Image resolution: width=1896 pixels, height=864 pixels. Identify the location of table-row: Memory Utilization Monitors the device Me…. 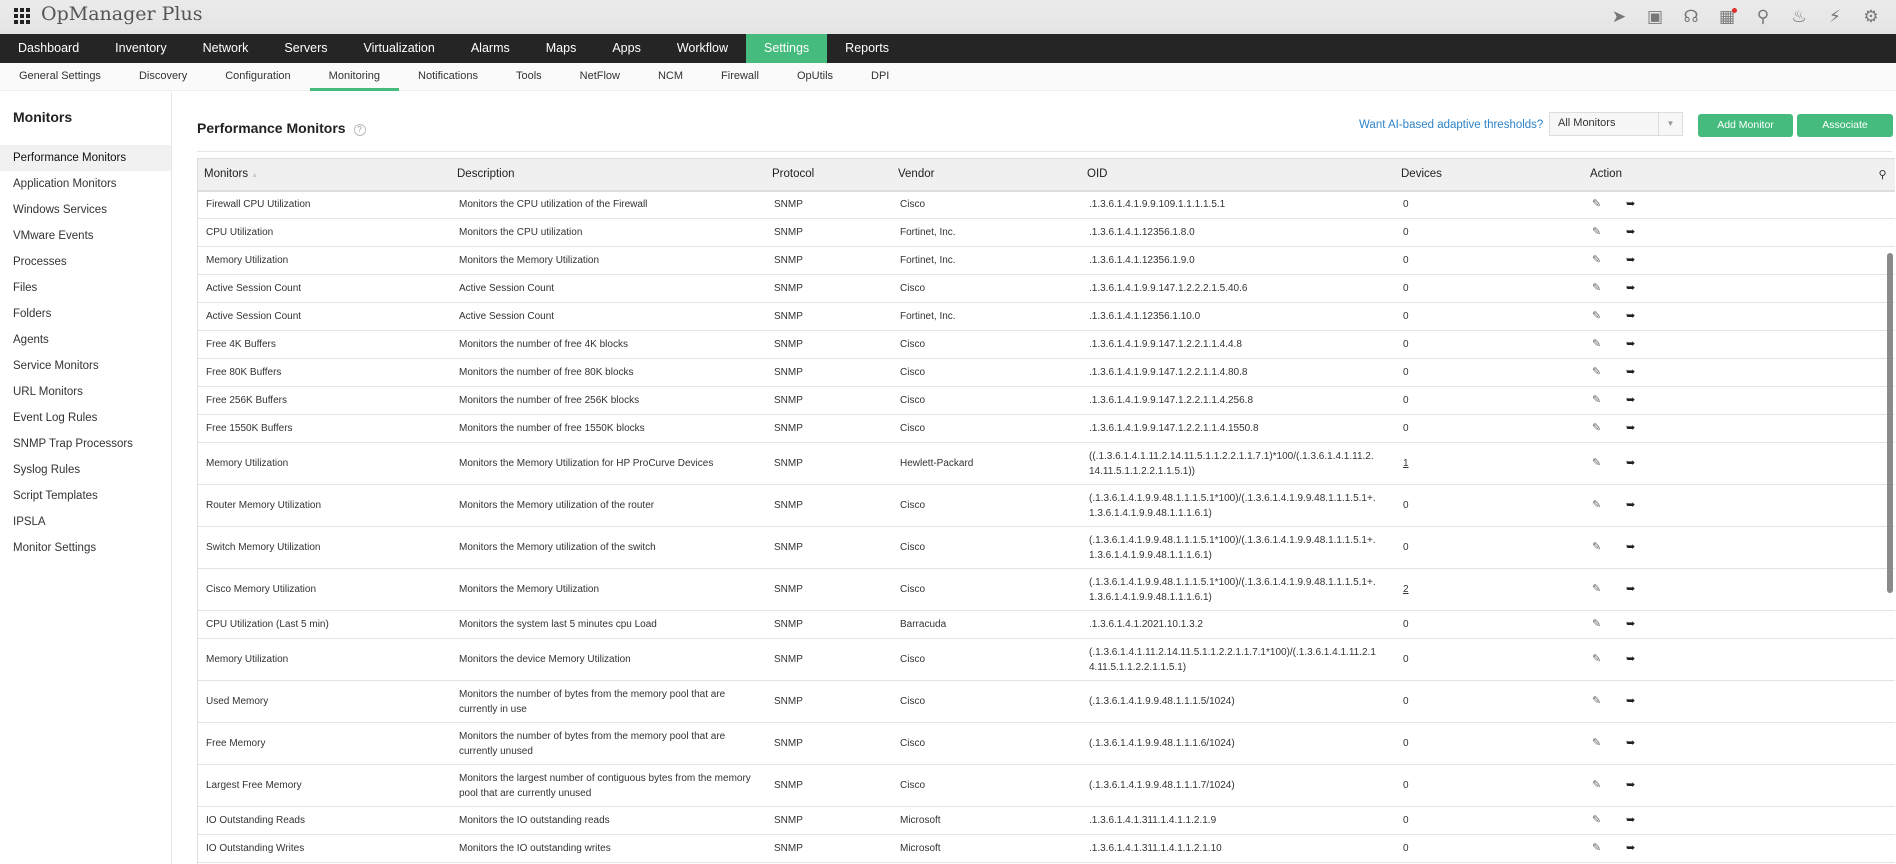
(1046, 659).